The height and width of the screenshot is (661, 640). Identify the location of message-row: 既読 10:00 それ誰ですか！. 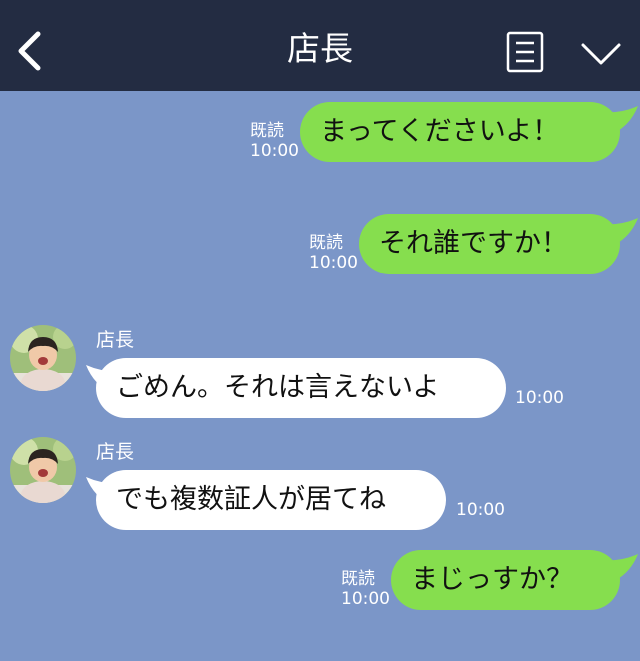
(320, 244).